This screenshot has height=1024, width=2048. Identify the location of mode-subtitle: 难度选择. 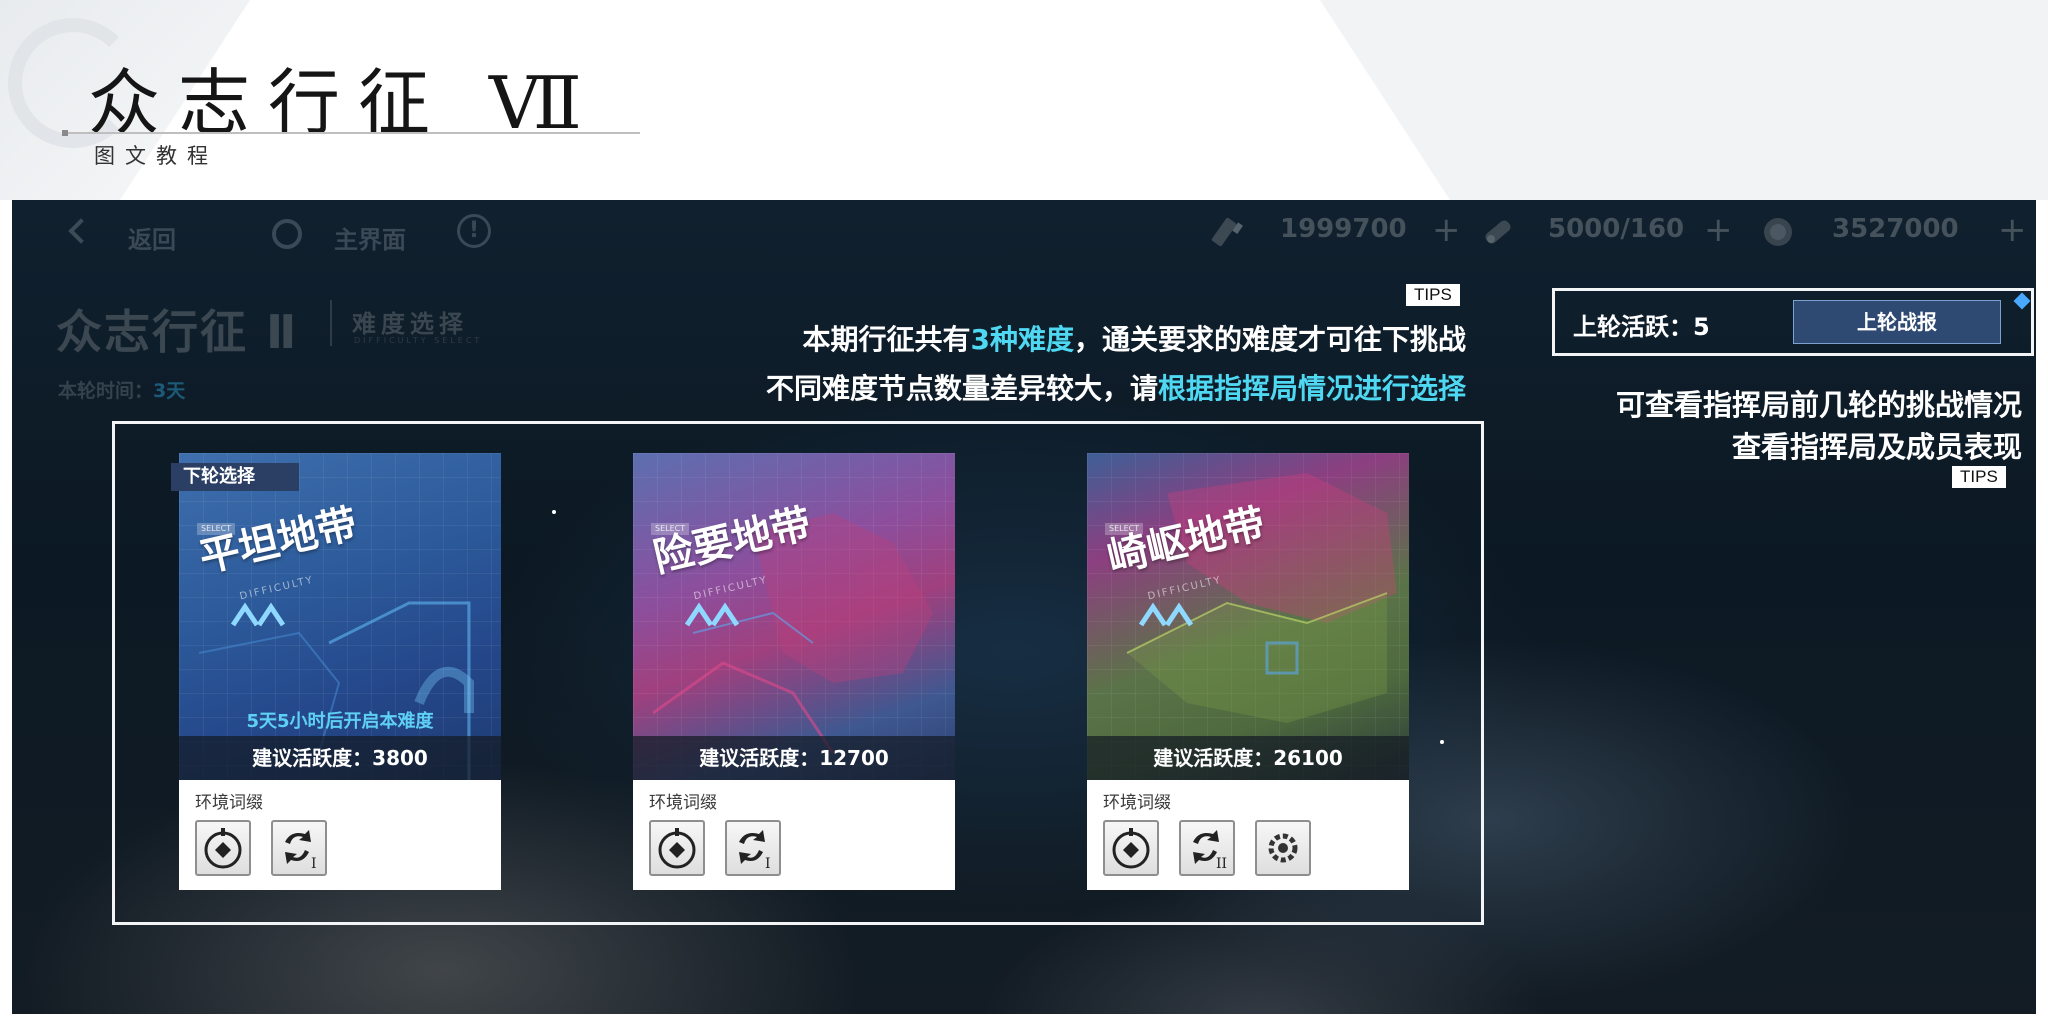
(410, 324).